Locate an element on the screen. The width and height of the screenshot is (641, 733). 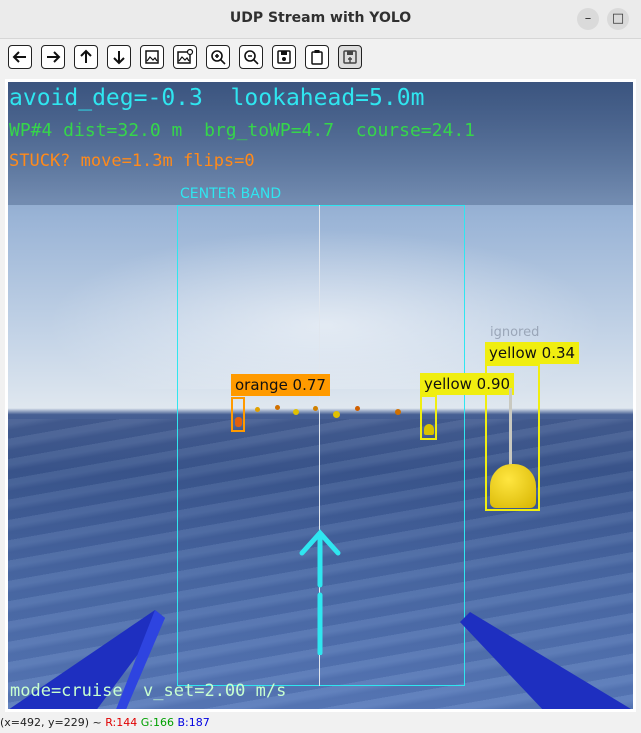
copy-button is located at coordinates (317, 57).